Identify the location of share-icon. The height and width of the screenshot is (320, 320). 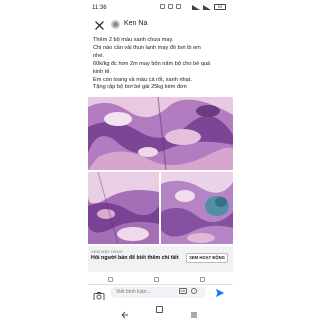
(202, 279).